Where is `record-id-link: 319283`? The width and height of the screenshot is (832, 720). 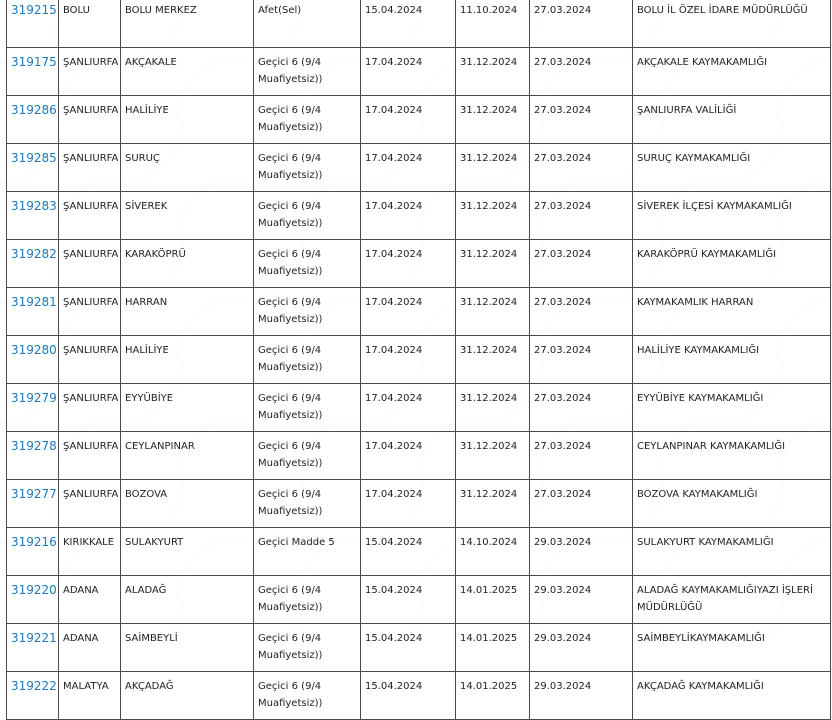
record-id-link: 319283 is located at coordinates (34, 206).